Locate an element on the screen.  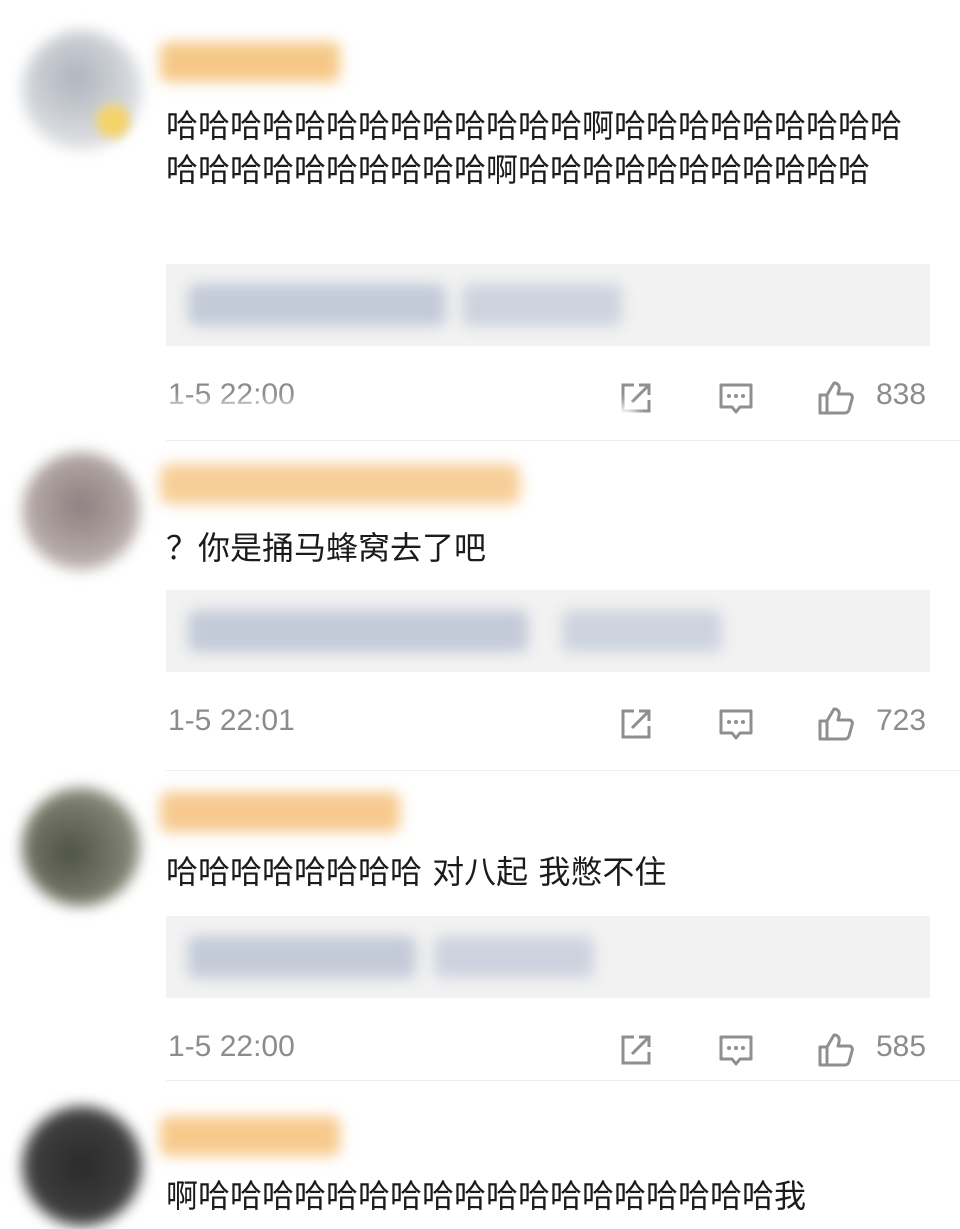
comment-text: 哈哈哈哈哈哈哈哈 对八起 我憋不住 is located at coordinates (416, 872).